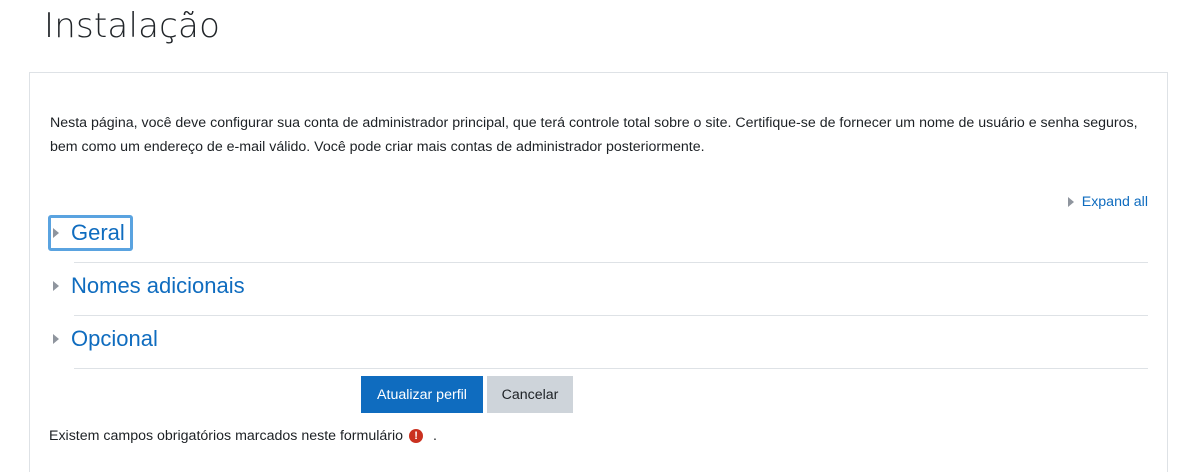  Describe the element at coordinates (114, 338) in the screenshot. I see `section-label: Opcional` at that location.